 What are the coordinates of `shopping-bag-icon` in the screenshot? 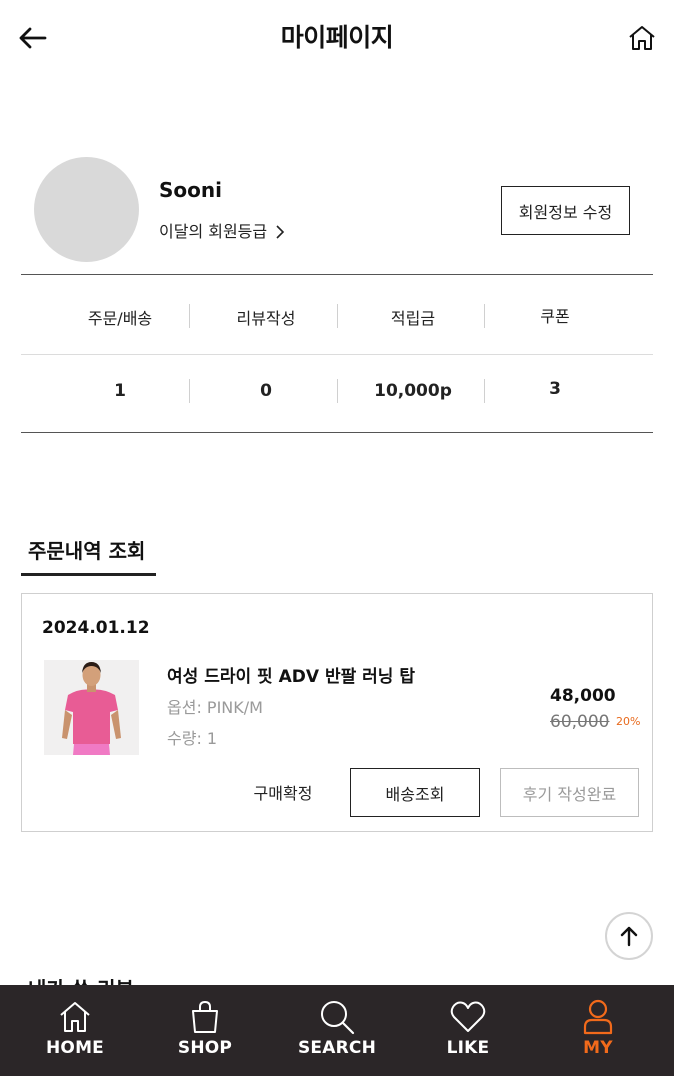 It's located at (205, 1016).